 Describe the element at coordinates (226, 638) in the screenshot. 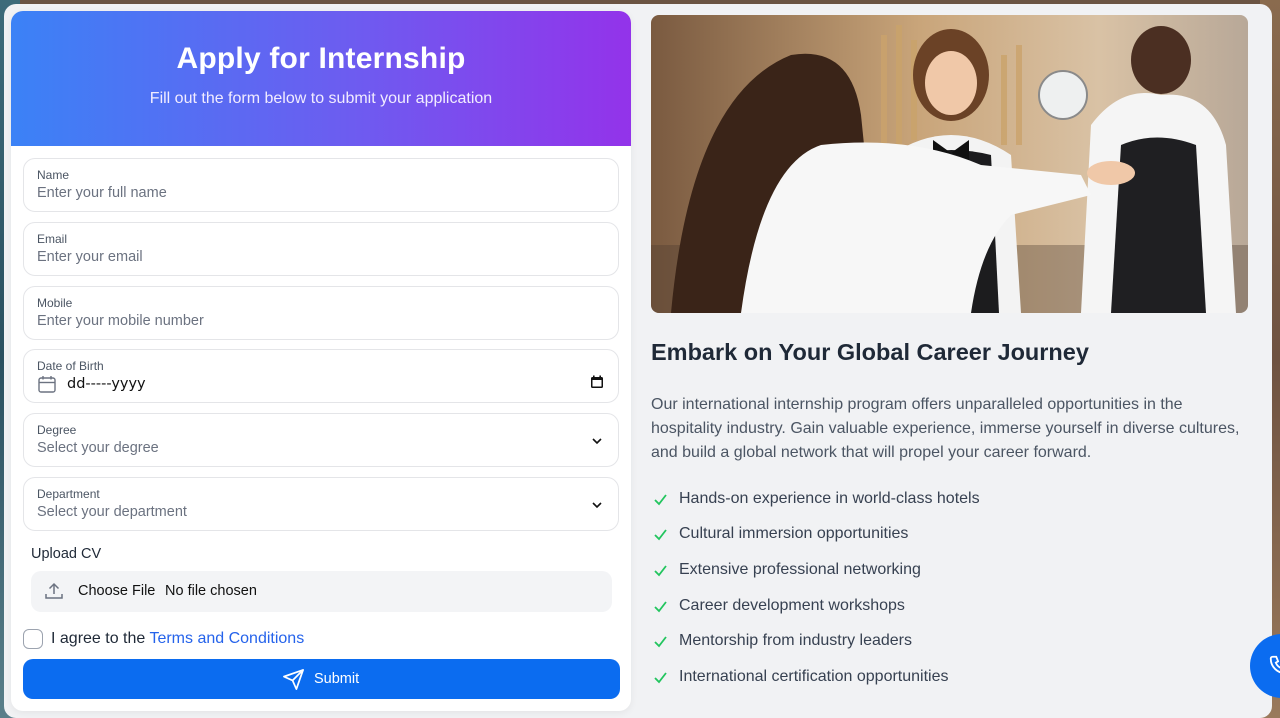

I see `terms-link: Terms and Conditions` at that location.